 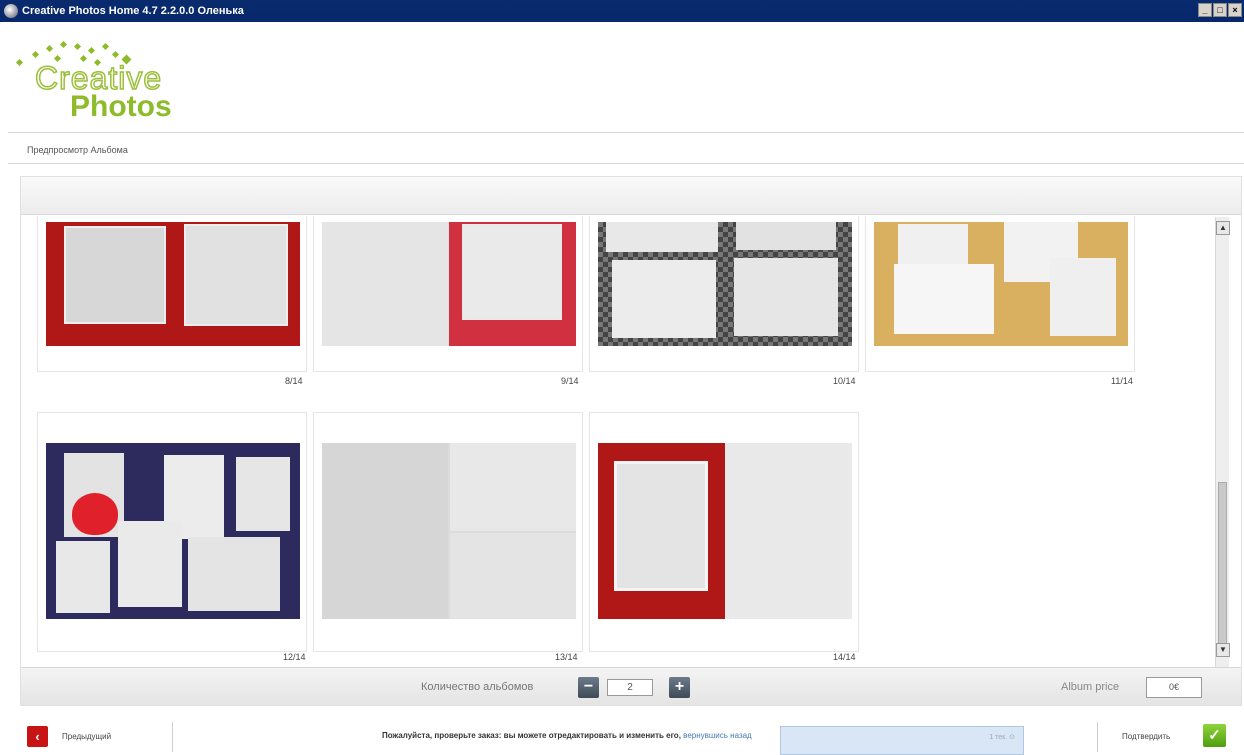 I want to click on vertical-scrollbar: ▲ ▼, so click(x=1222, y=442).